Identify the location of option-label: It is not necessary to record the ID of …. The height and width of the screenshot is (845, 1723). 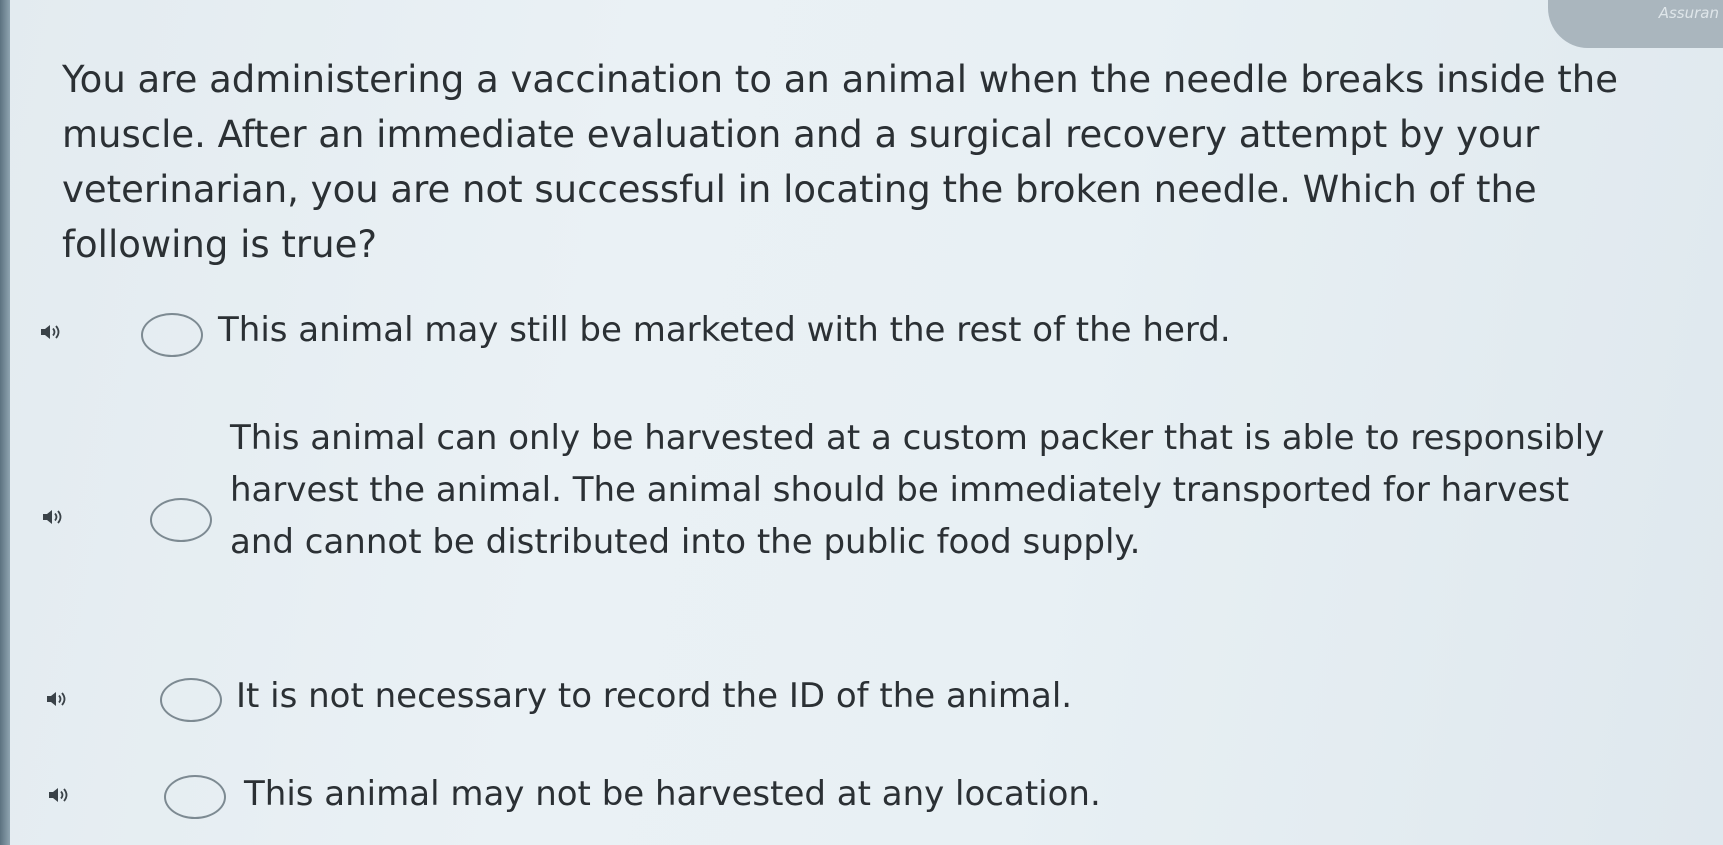
(654, 696).